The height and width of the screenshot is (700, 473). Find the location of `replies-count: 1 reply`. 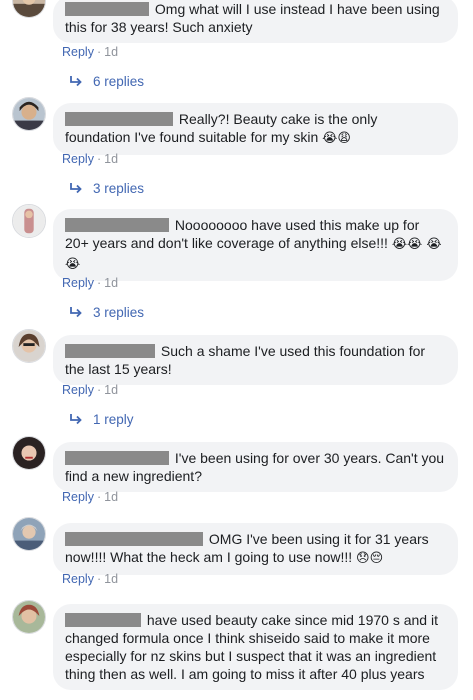

replies-count: 1 reply is located at coordinates (113, 419).